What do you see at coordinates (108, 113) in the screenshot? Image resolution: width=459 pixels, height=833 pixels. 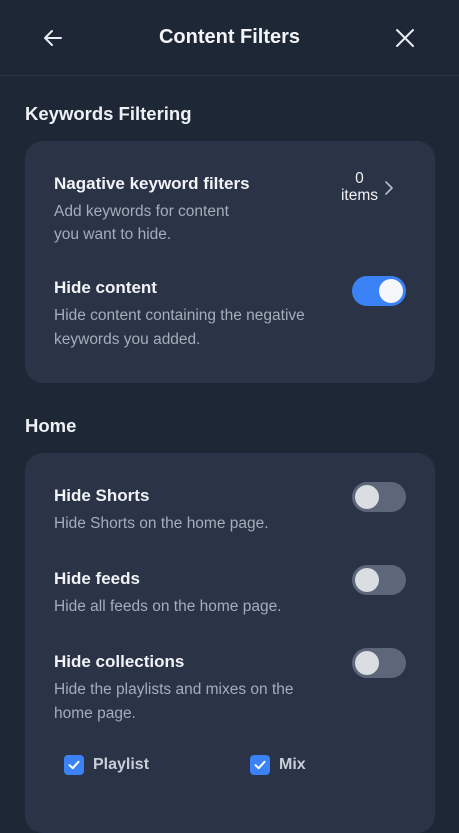 I see `section-title-keywords: Keywords Filtering` at bounding box center [108, 113].